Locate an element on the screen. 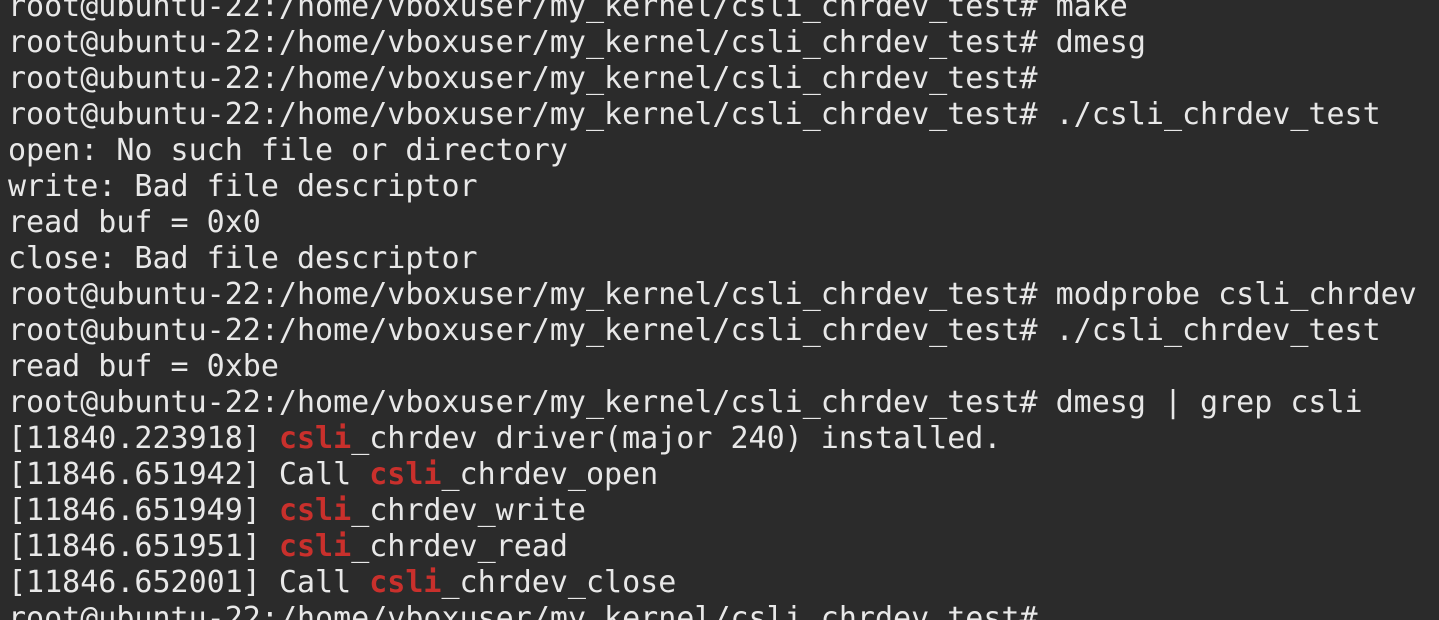 Image resolution: width=1439 pixels, height=620 pixels. terminal-line: [11846.652001] Call csli_chrdev_close is located at coordinates (712, 583).